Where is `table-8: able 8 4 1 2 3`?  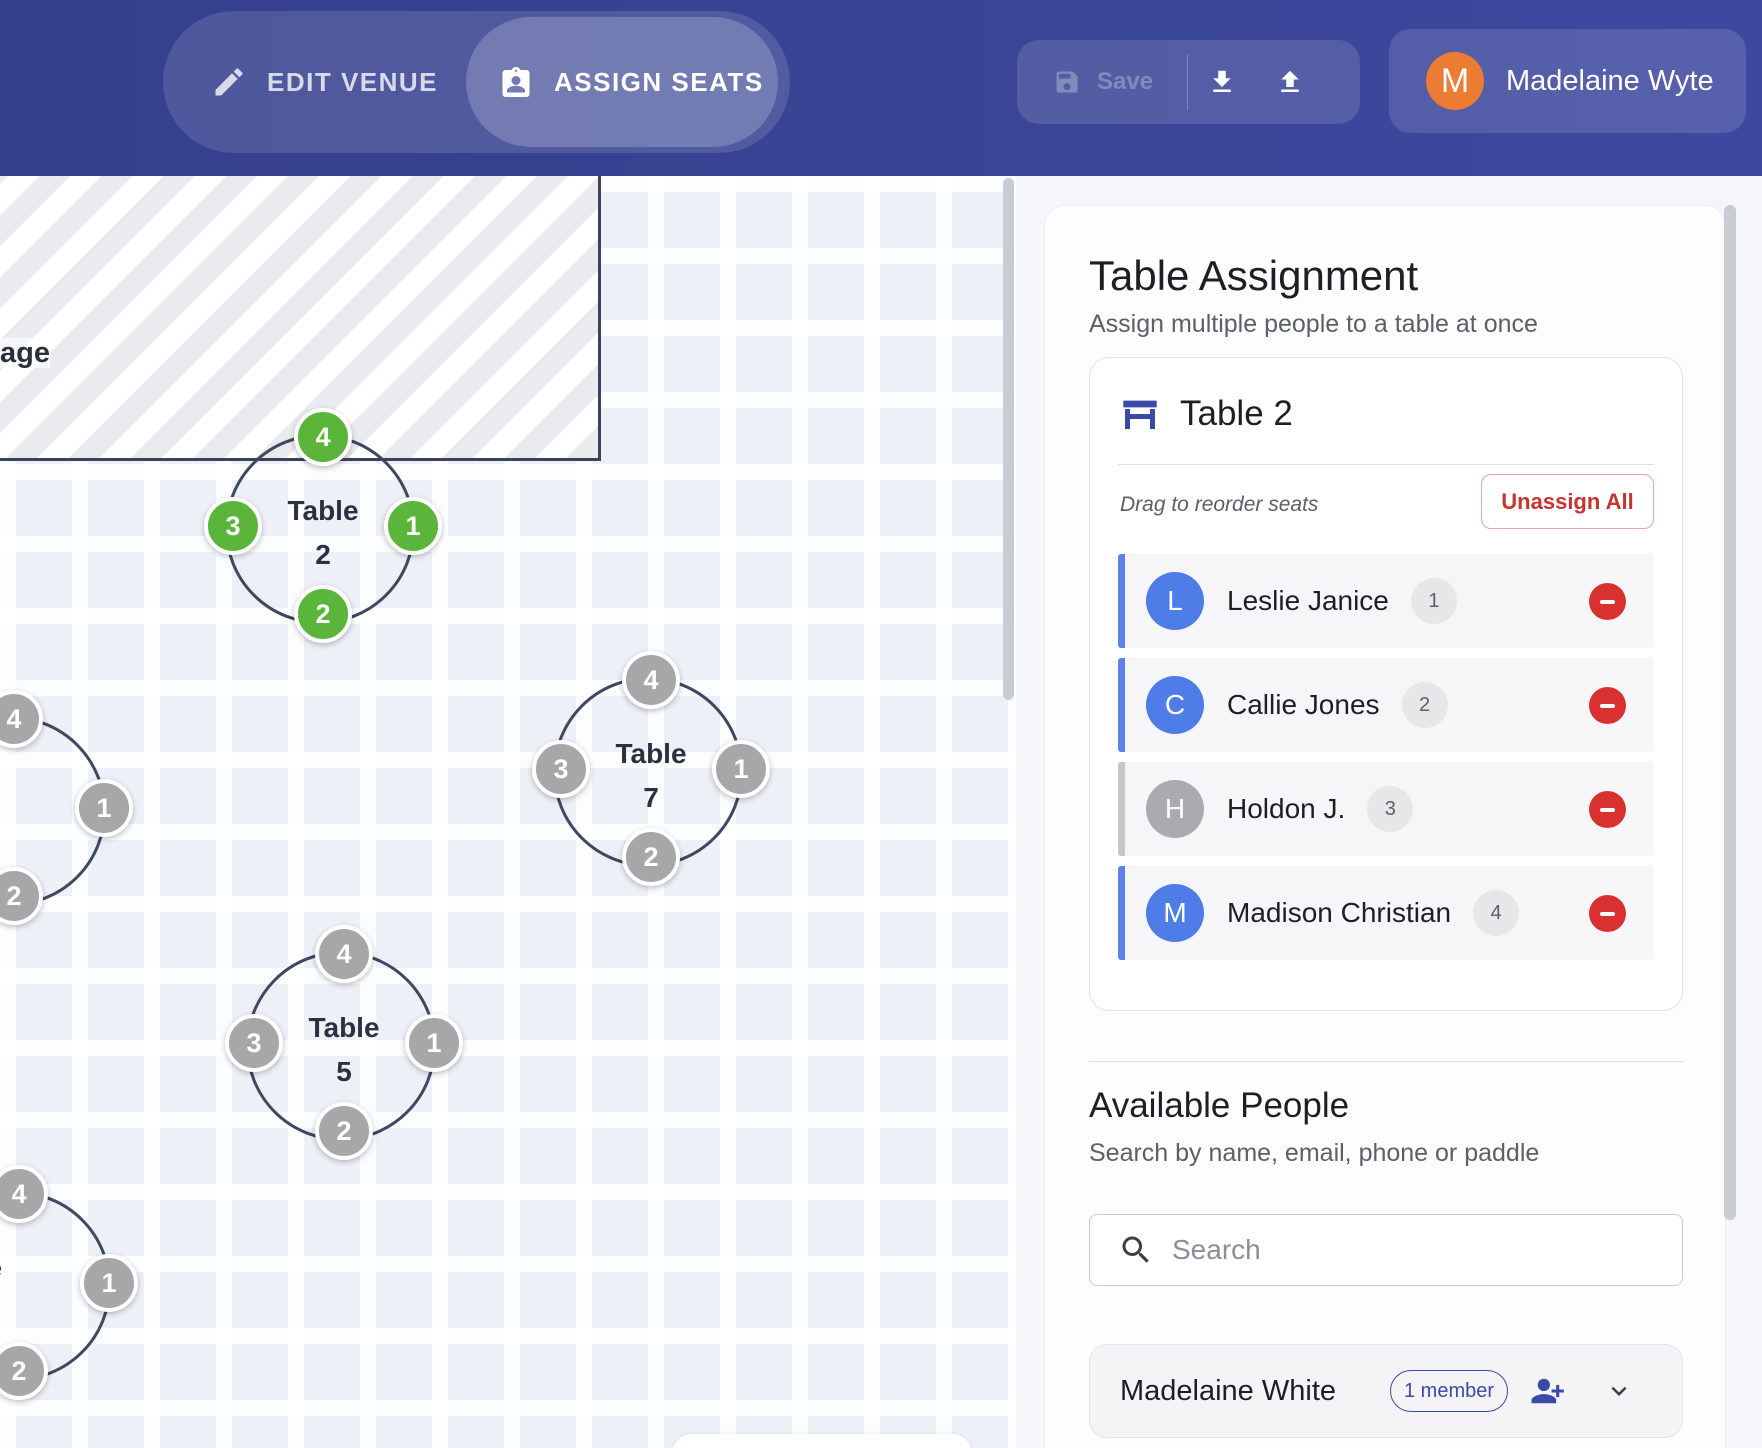 table-8: able 8 4 1 2 3 is located at coordinates (69, 1282).